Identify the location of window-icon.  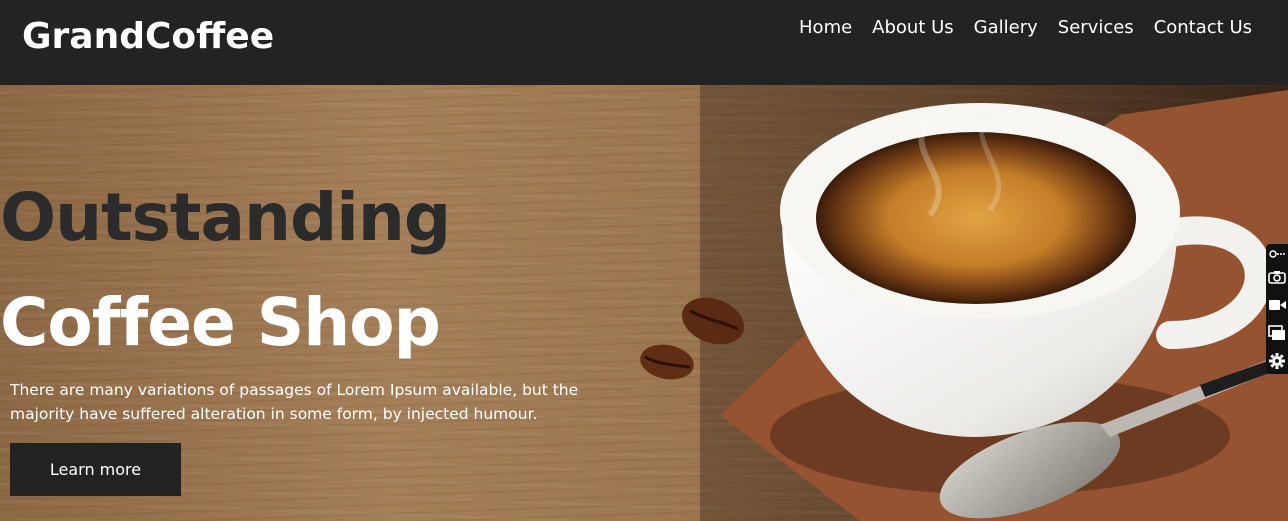
(1277, 333).